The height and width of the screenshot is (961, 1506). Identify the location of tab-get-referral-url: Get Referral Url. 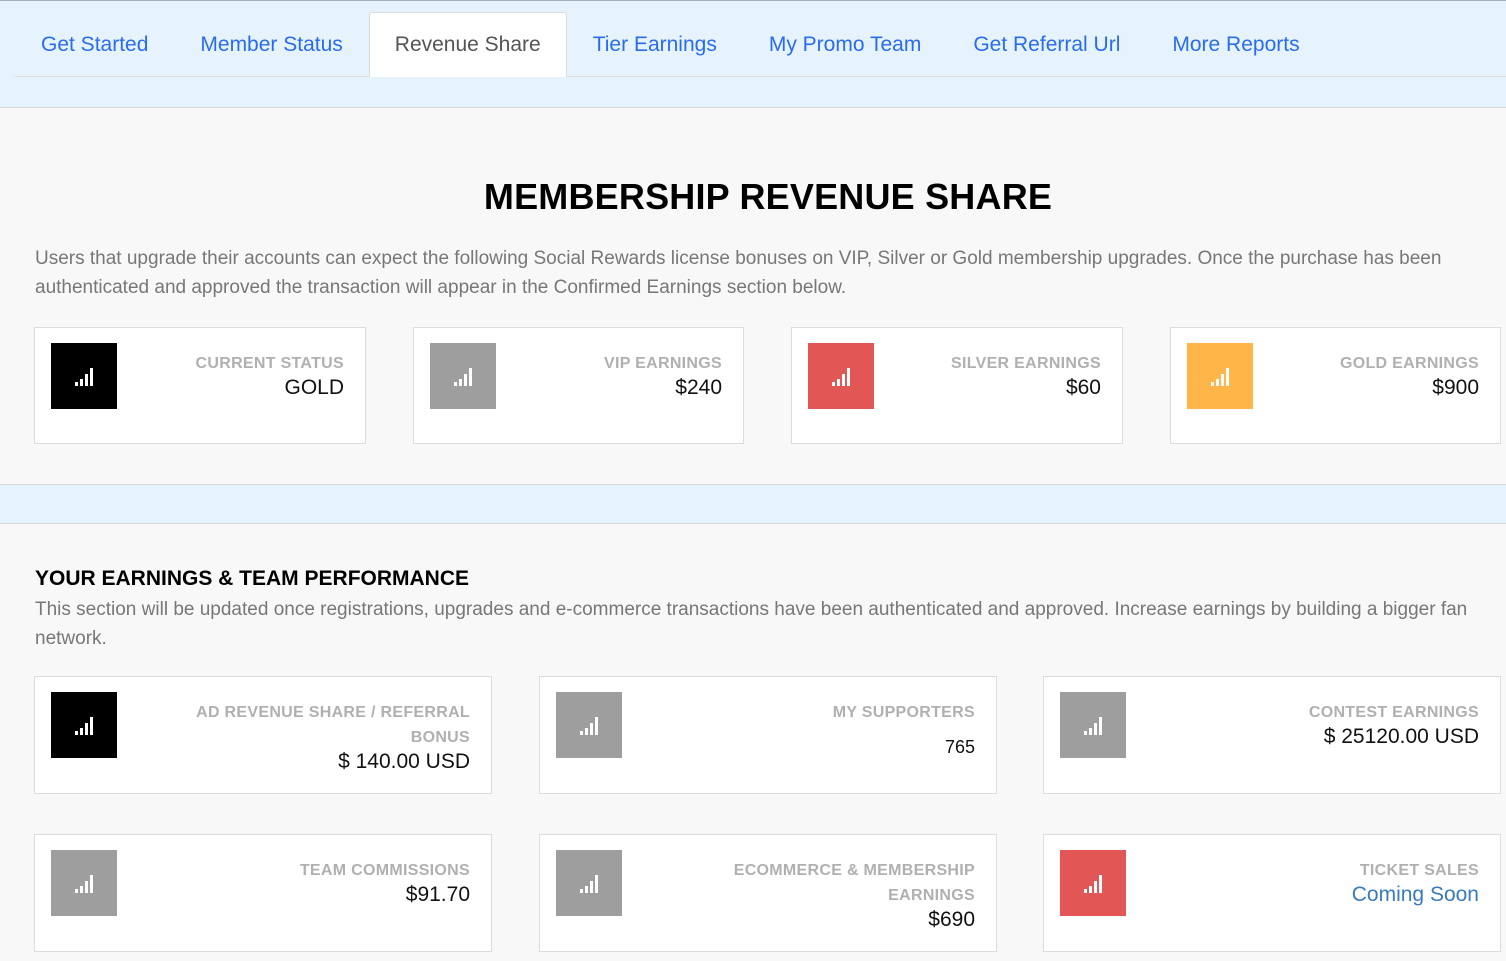
(1046, 45).